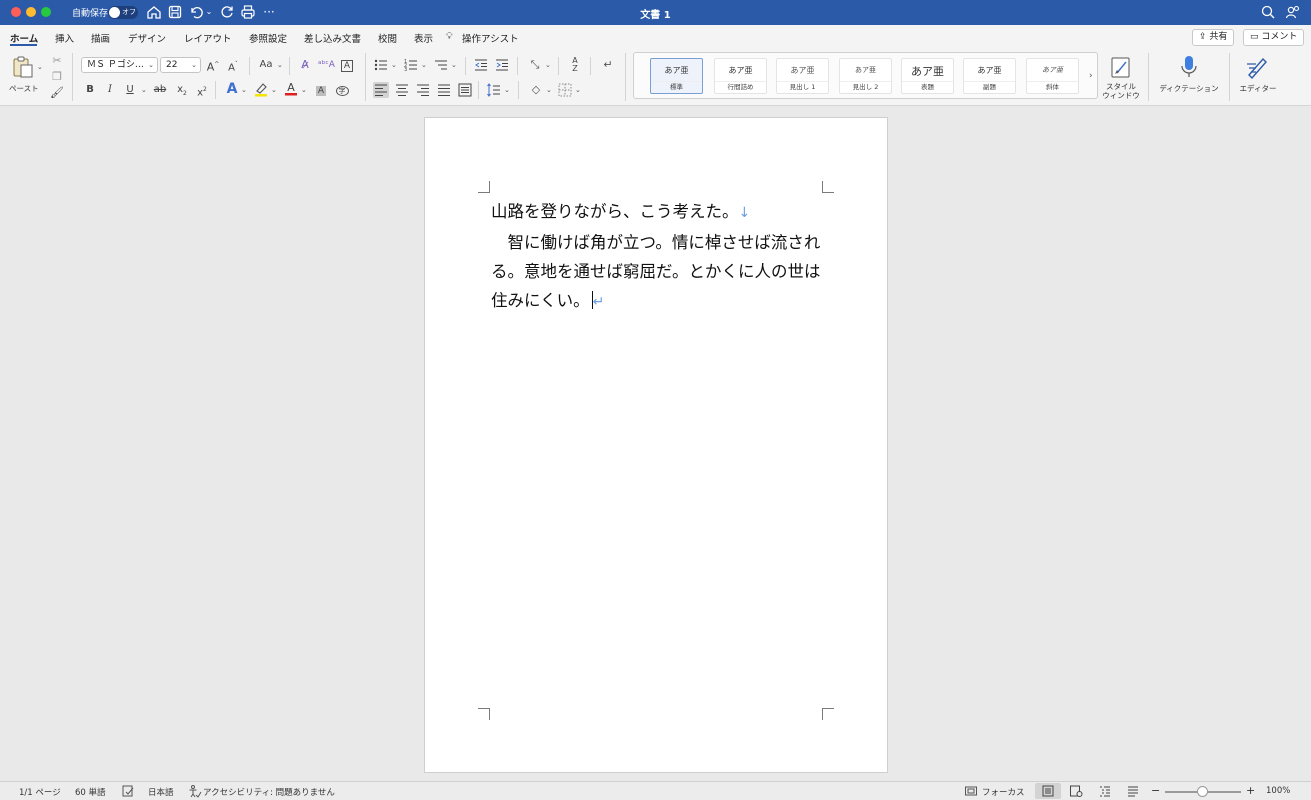  Describe the element at coordinates (1250, 790) in the screenshot. I see `zoom-in-button: +` at that location.